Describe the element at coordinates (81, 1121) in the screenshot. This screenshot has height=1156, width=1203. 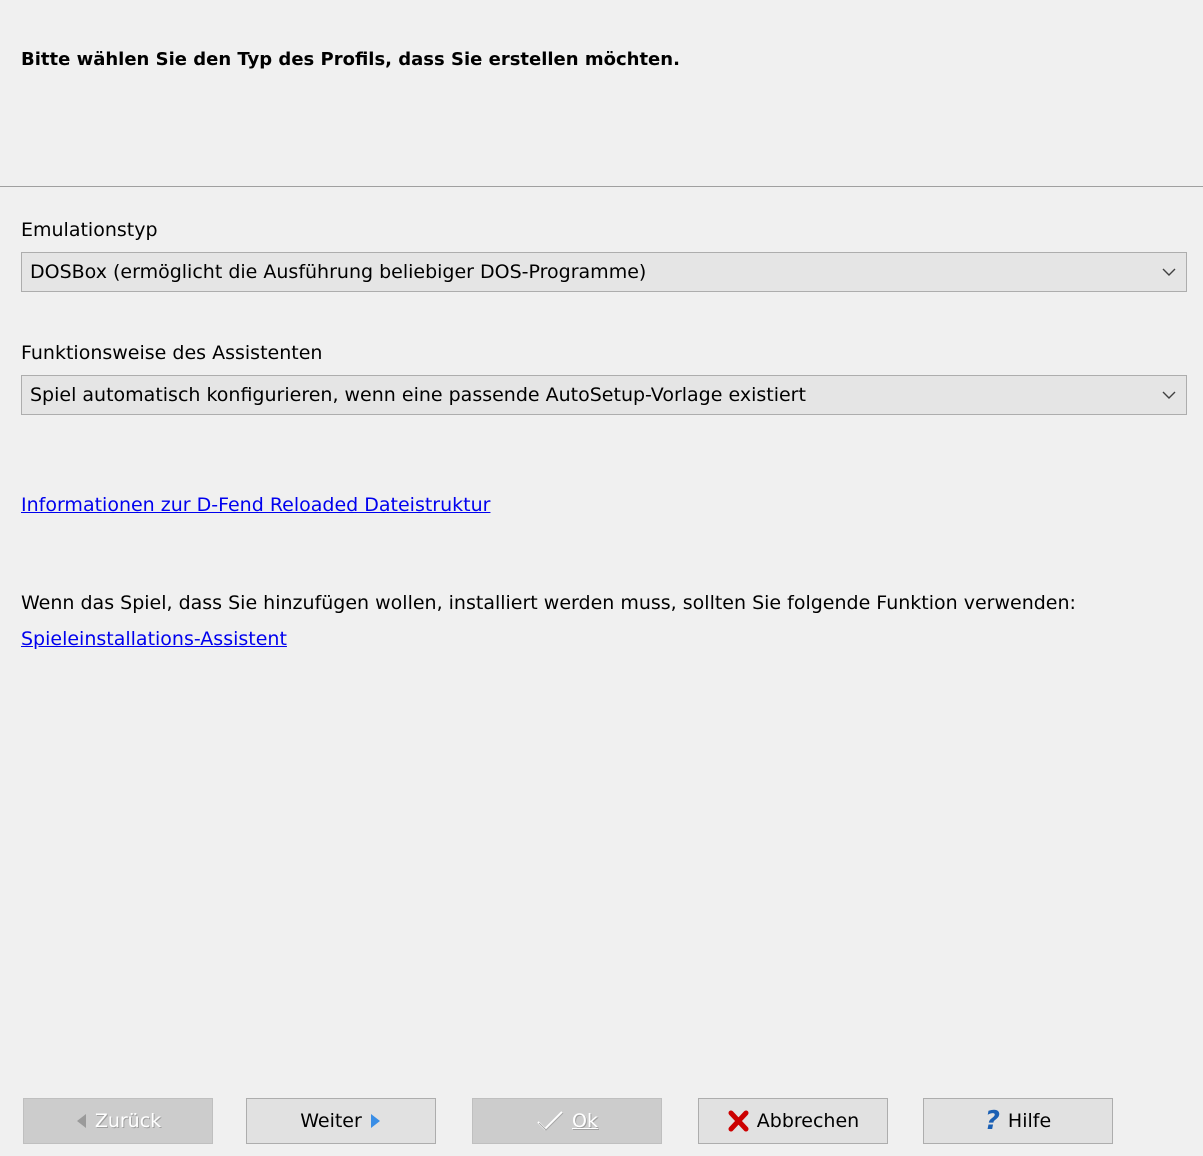
I see `left-triangle-icon` at that location.